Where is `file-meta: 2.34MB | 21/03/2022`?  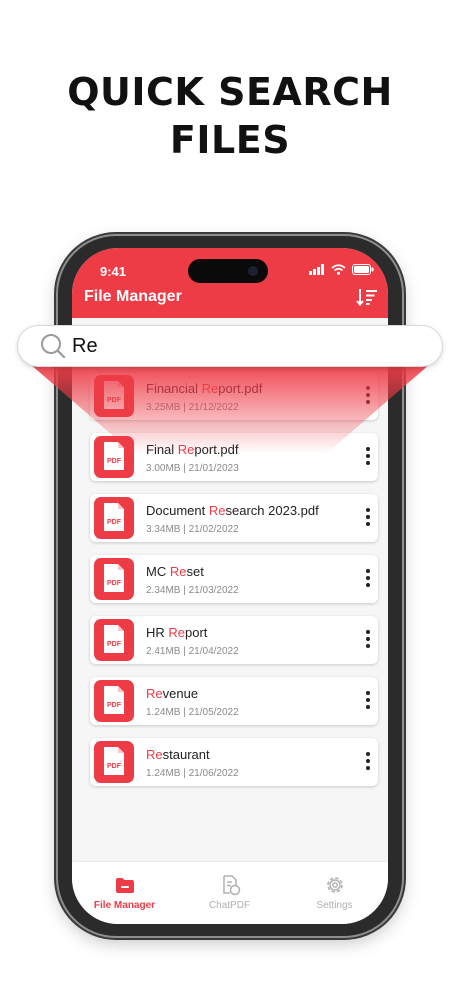 file-meta: 2.34MB | 21/03/2022 is located at coordinates (192, 590).